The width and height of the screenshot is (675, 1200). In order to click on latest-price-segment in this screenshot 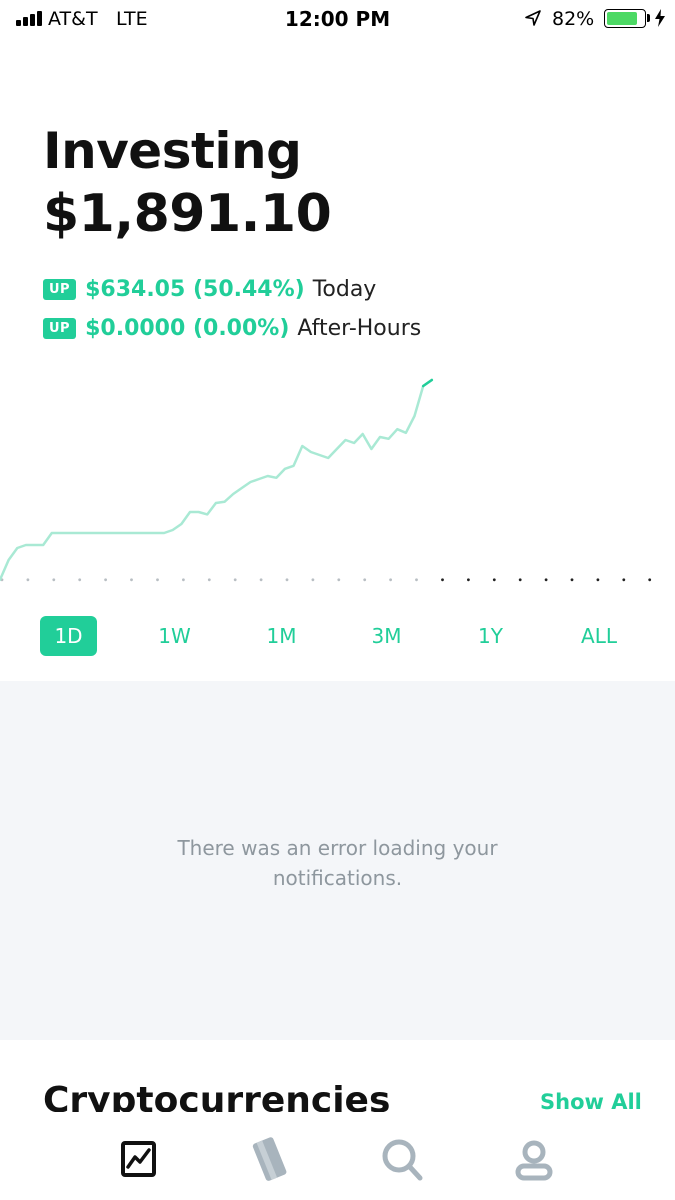, I will do `click(427, 383)`.